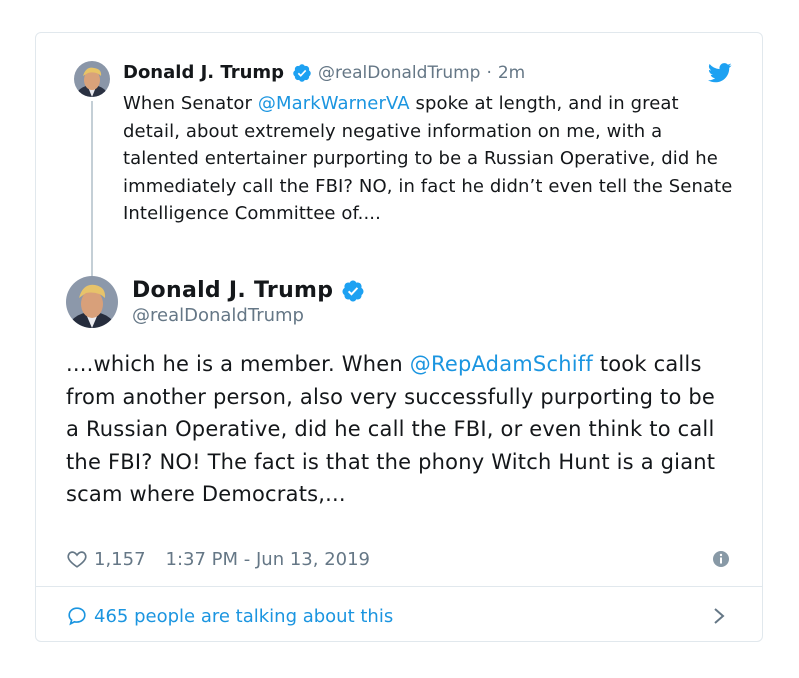 Image resolution: width=799 pixels, height=678 pixels. Describe the element at coordinates (77, 559) in the screenshot. I see `heart-icon` at that location.